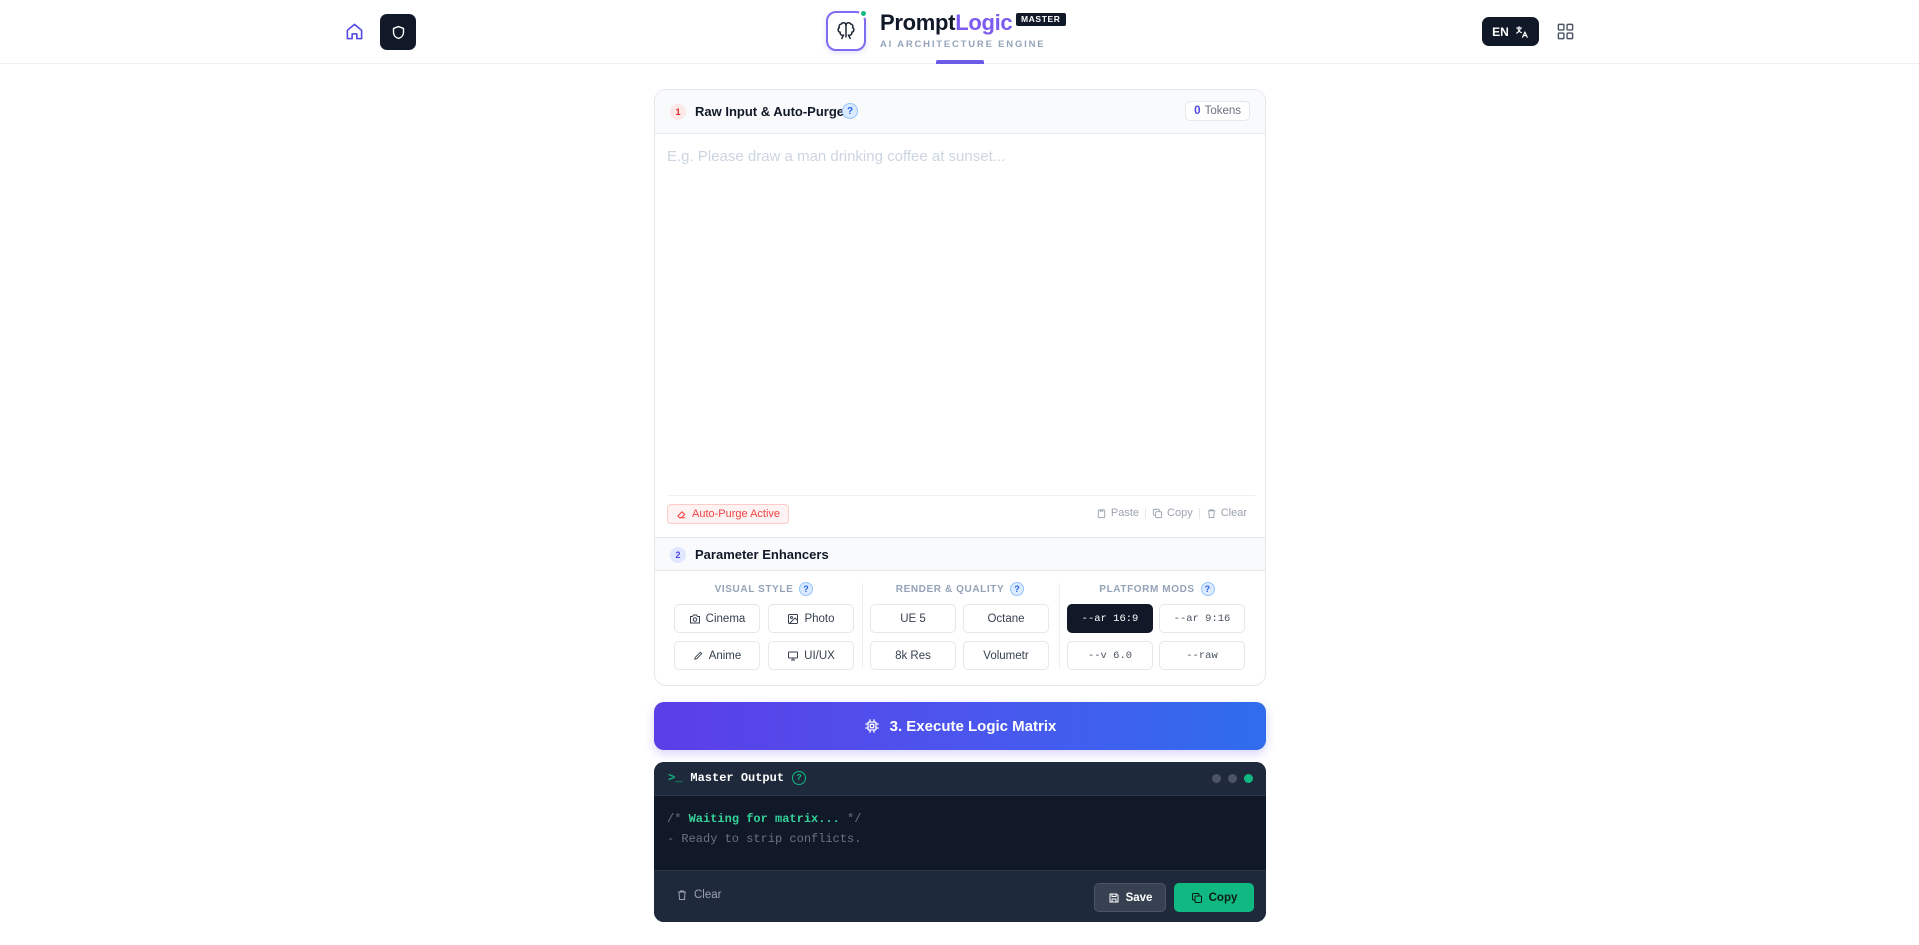 Image resolution: width=1919 pixels, height=945 pixels. I want to click on parameter-title: Parameter Enhancers, so click(762, 554).